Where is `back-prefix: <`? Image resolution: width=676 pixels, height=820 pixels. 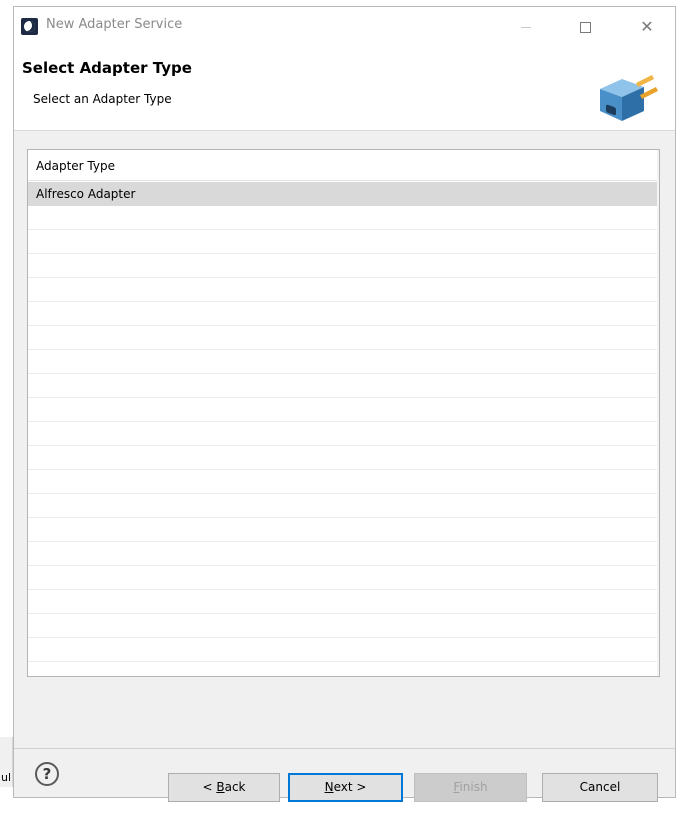
back-prefix: < is located at coordinates (209, 787).